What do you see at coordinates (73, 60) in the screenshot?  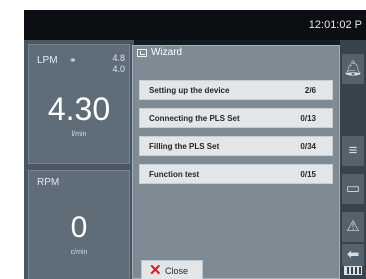 I see `chain-link-icon: ⚭` at bounding box center [73, 60].